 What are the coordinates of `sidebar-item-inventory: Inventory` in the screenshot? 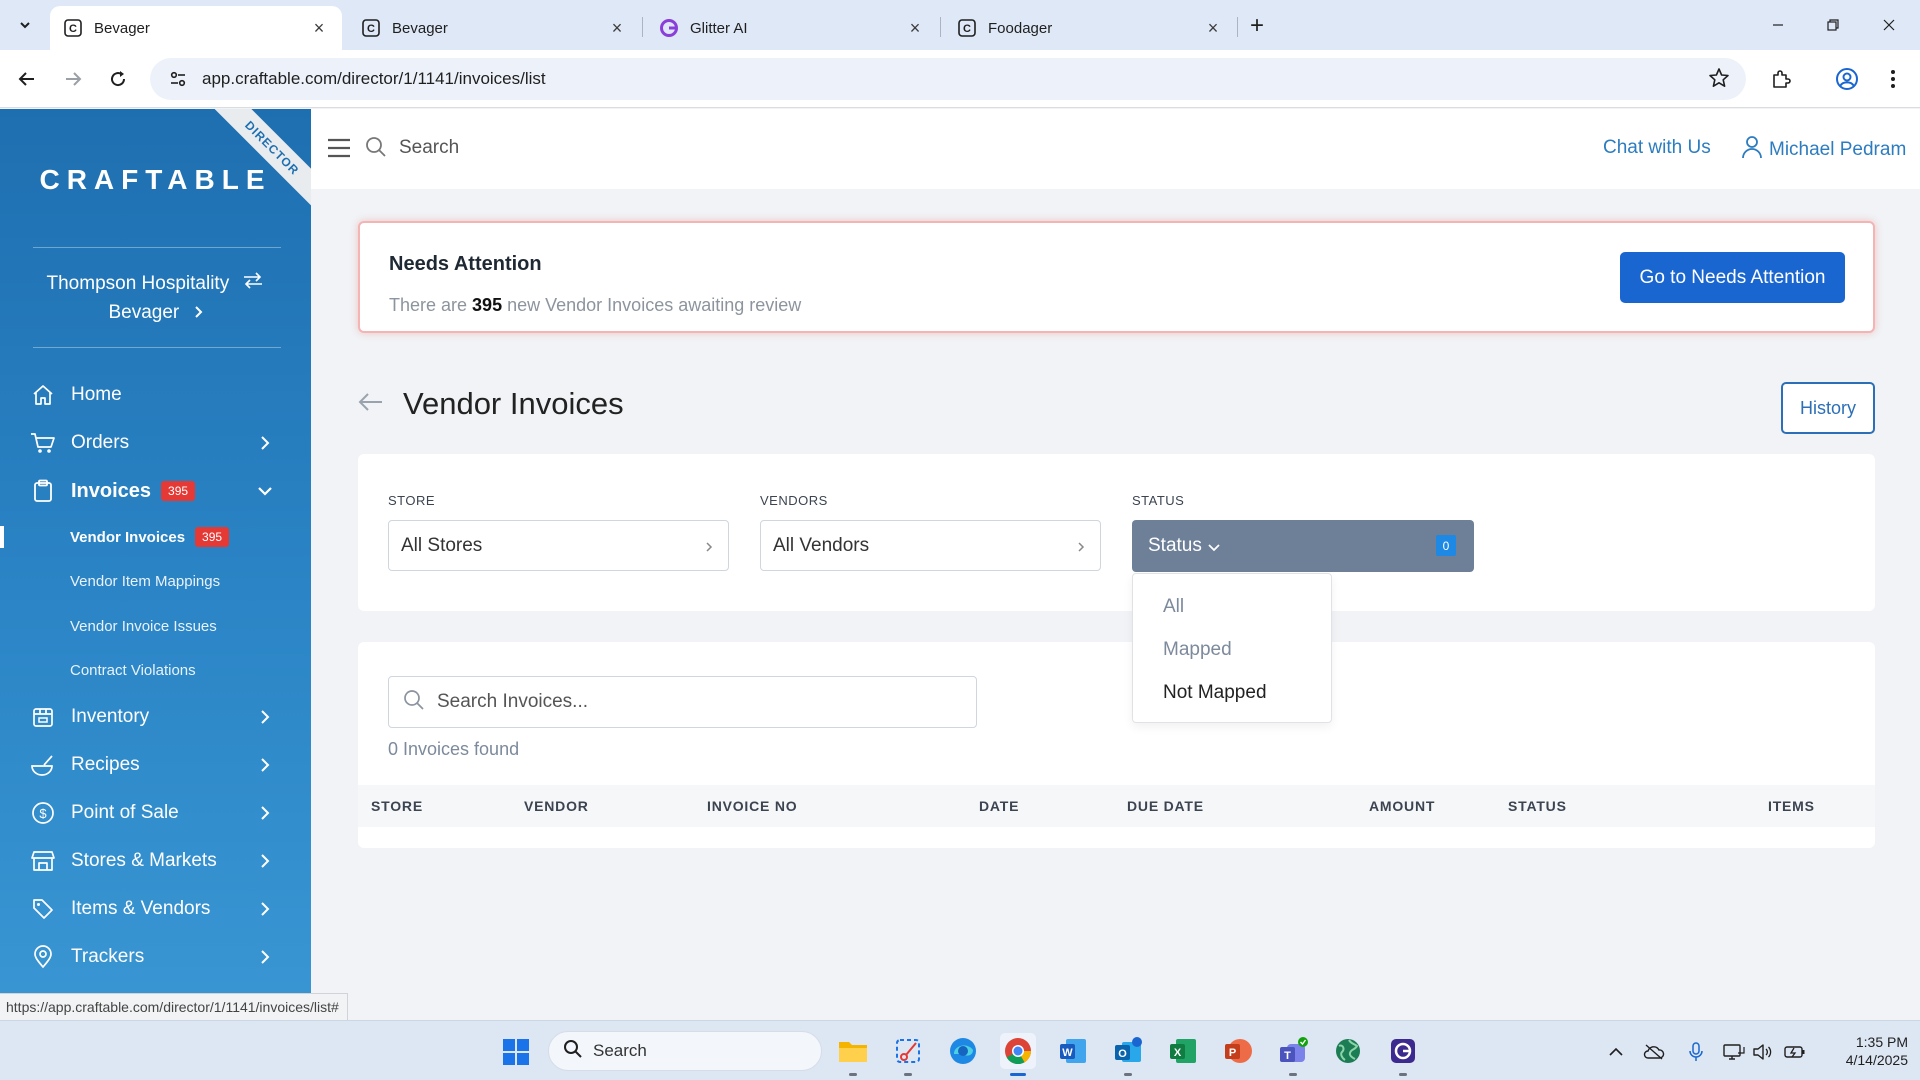 It's located at (155, 717).